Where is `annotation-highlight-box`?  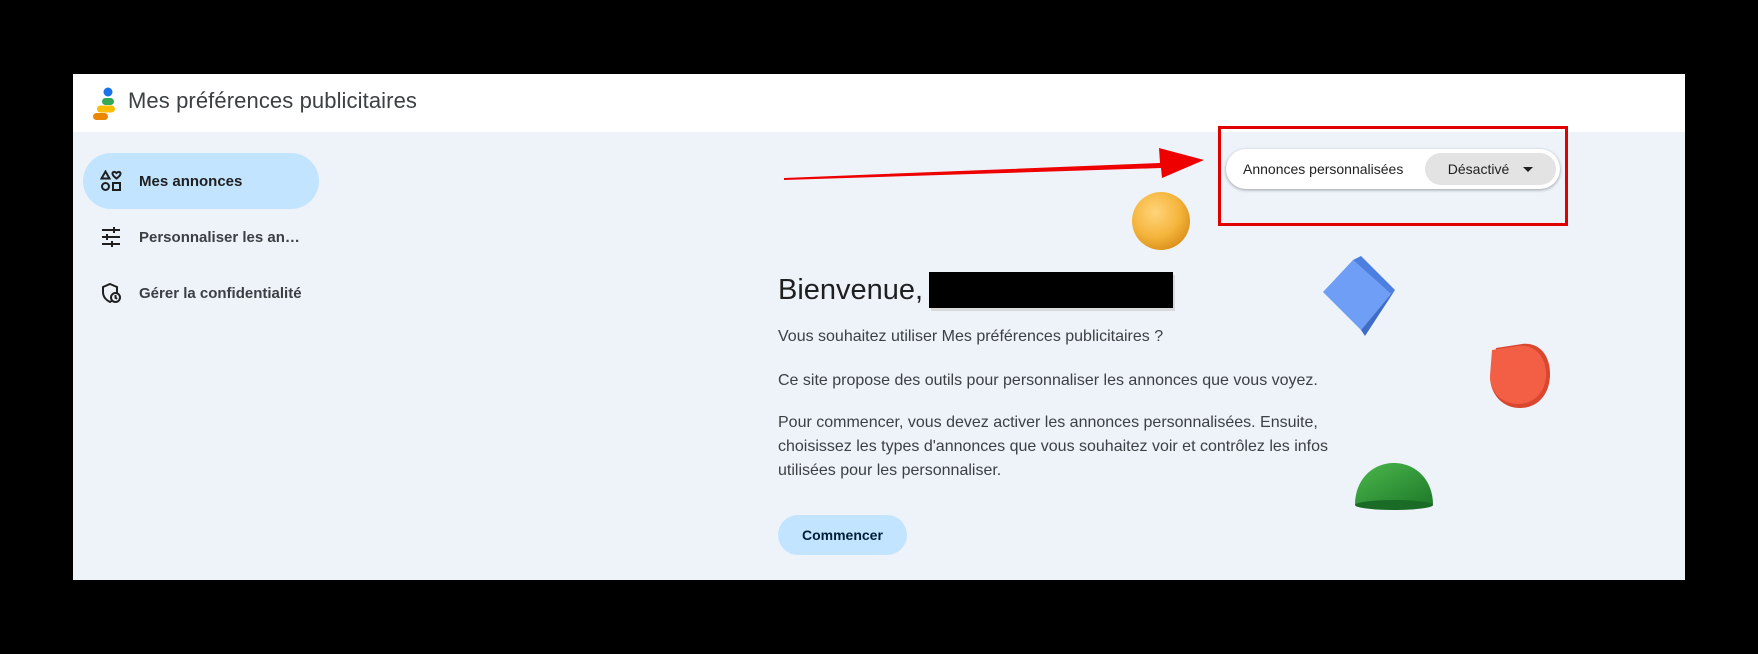
annotation-highlight-box is located at coordinates (1393, 176).